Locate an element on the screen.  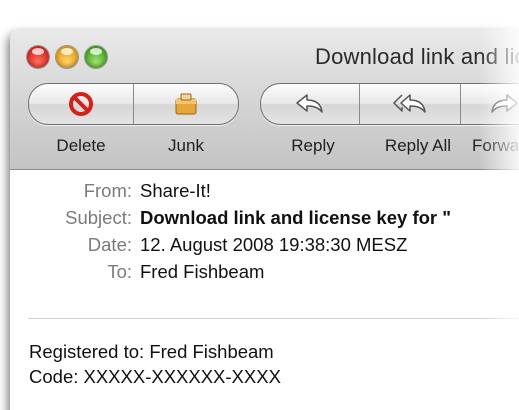
subject-value: Download link and license key for " is located at coordinates (296, 217).